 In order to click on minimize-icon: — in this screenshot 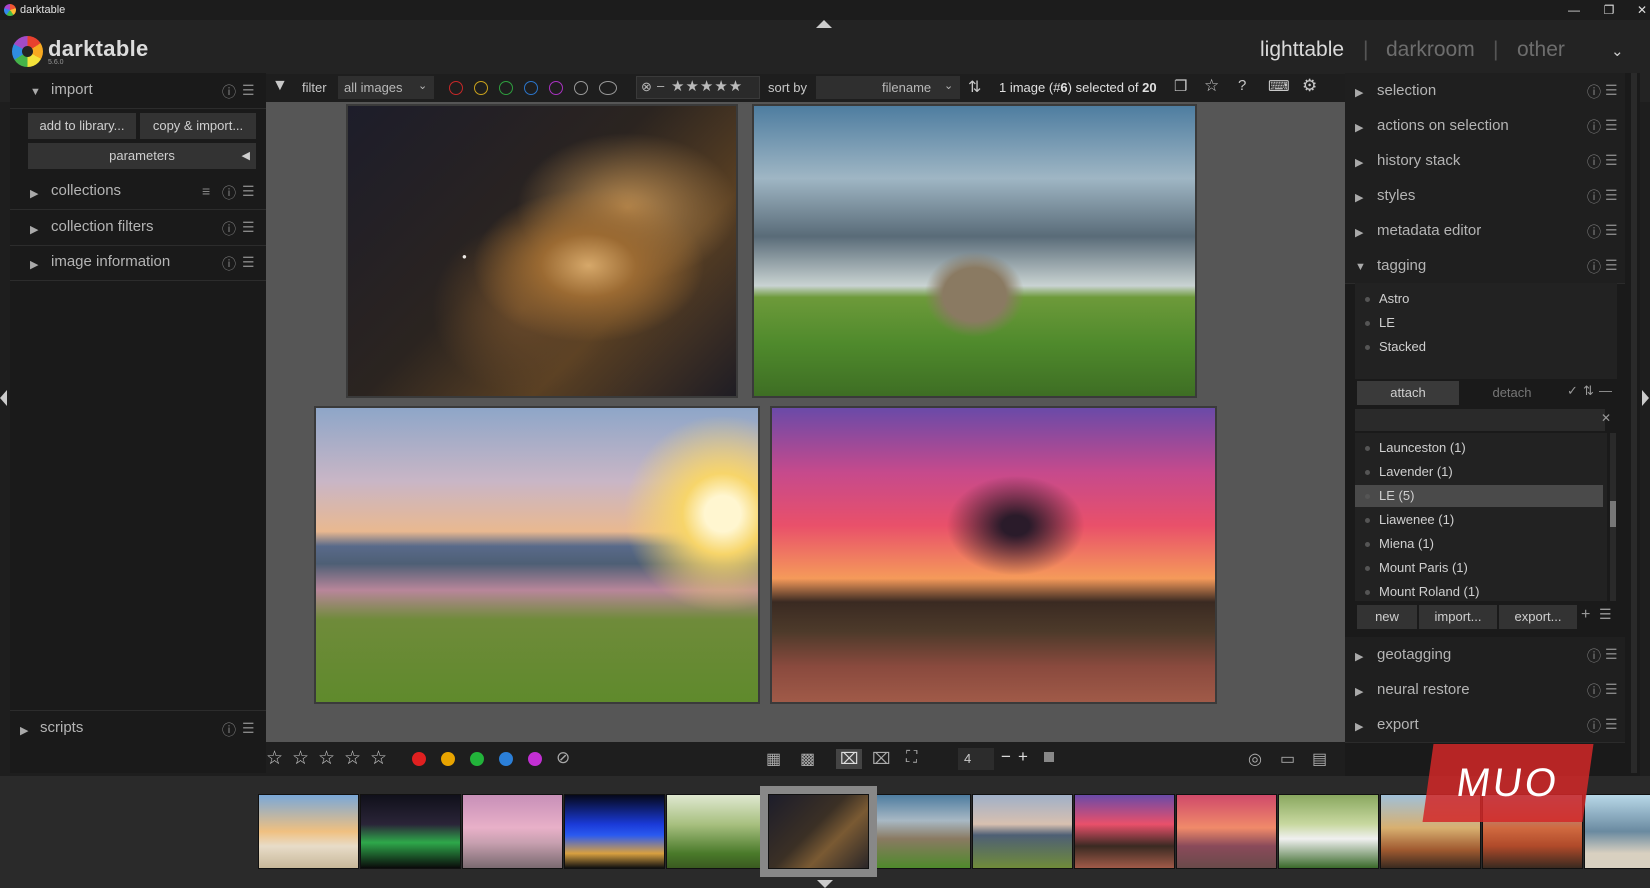, I will do `click(1574, 10)`.